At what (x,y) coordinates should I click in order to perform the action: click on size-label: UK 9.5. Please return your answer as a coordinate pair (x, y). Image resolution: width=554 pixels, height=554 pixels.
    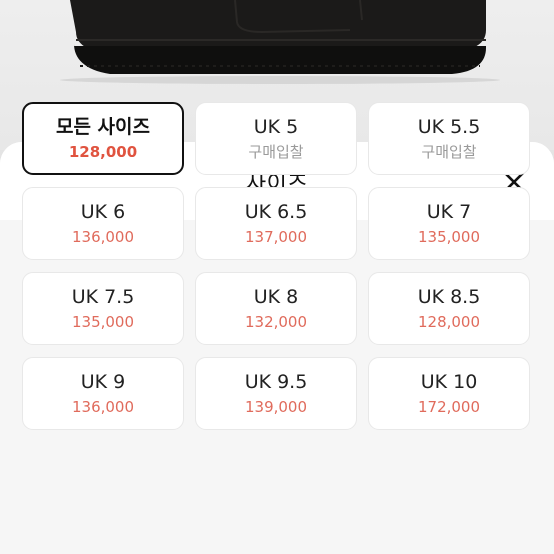
    Looking at the image, I should click on (276, 382).